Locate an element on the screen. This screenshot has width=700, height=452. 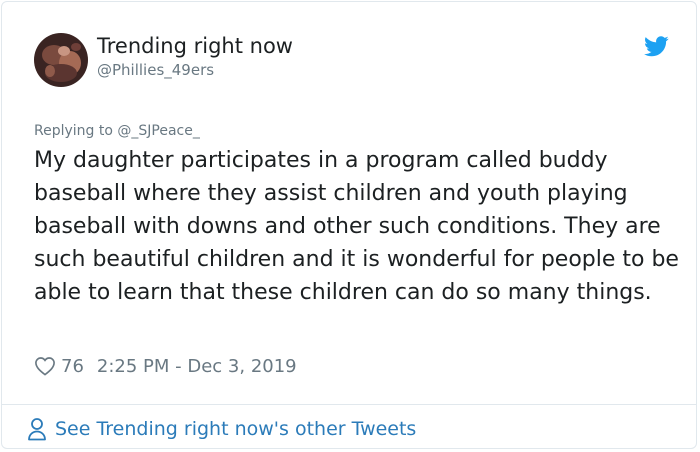
divider is located at coordinates (349, 404).